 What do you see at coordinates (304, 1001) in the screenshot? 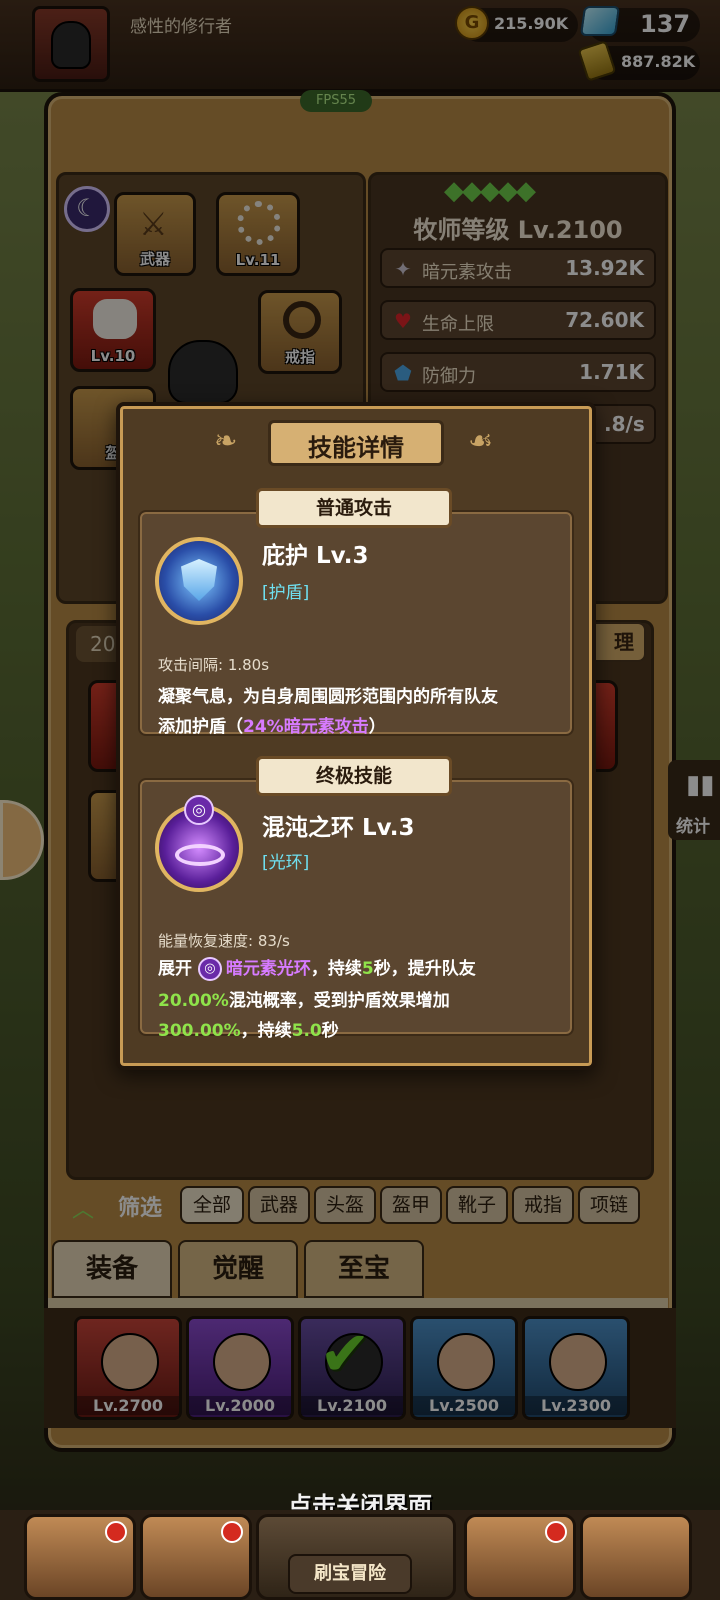
I see `ultimate-skill-desc-2: 20.00%混沌概率，受到护盾效果增加` at bounding box center [304, 1001].